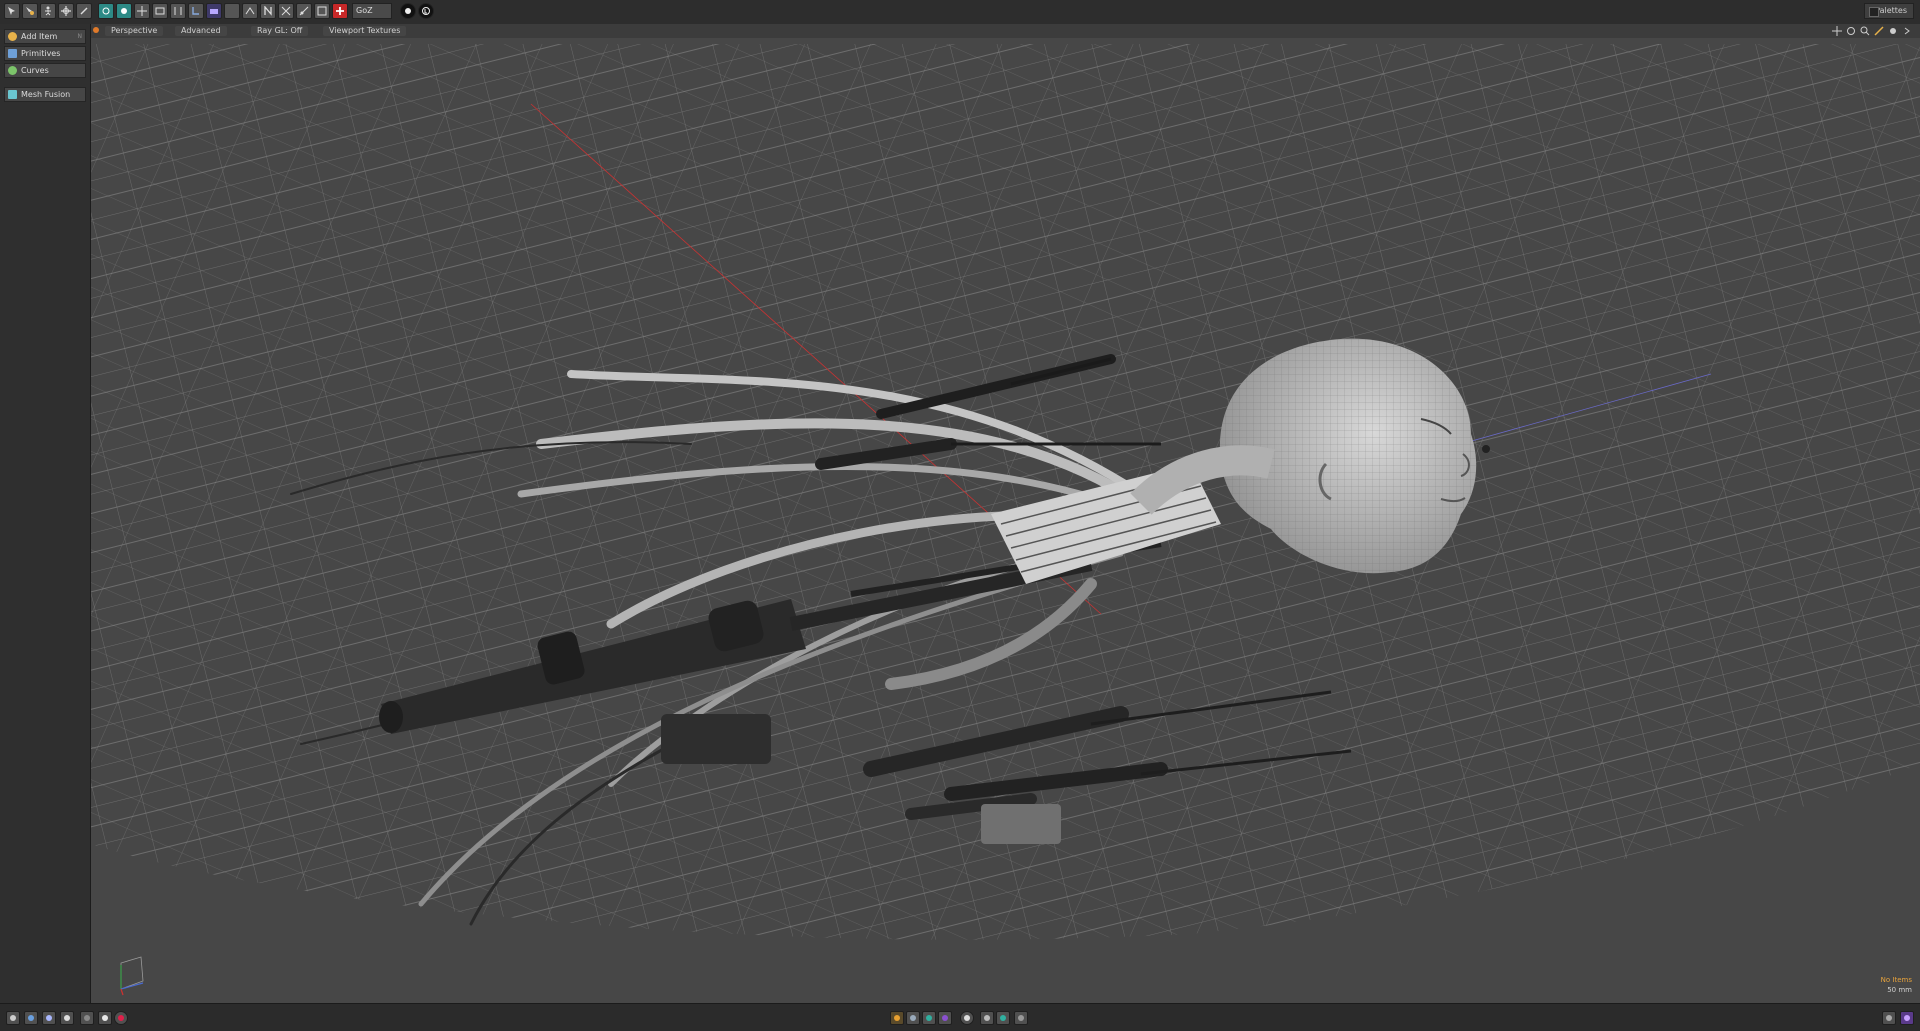 This screenshot has height=1031, width=1920. I want to click on mirror-icon, so click(286, 11).